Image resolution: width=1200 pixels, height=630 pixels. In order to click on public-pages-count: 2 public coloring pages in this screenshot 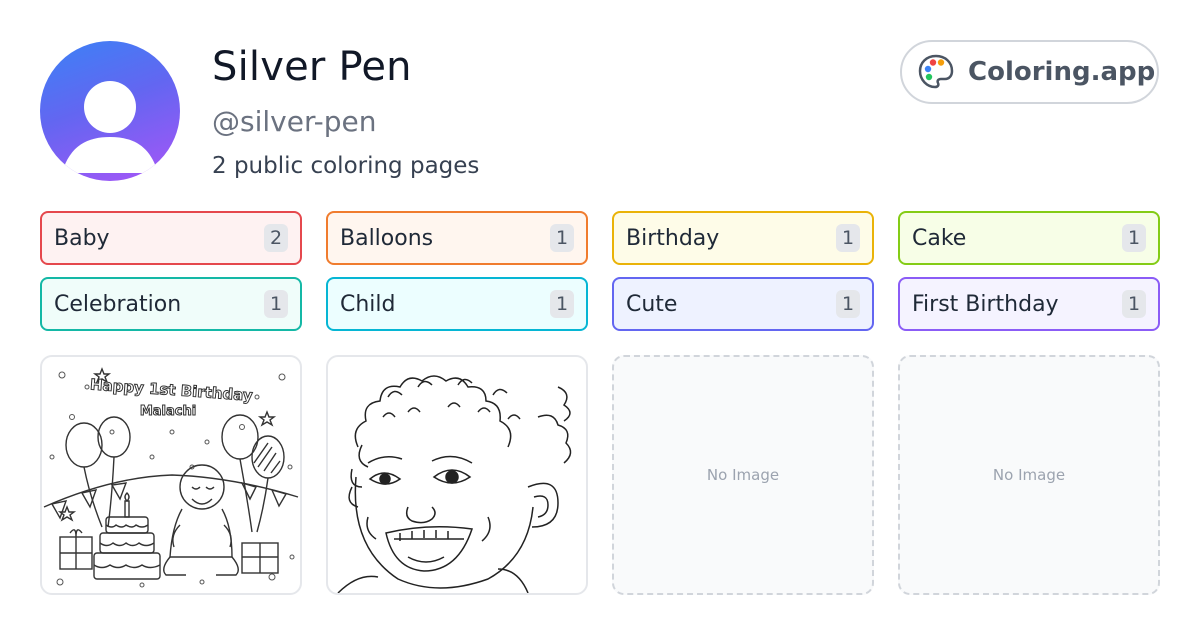, I will do `click(346, 166)`.